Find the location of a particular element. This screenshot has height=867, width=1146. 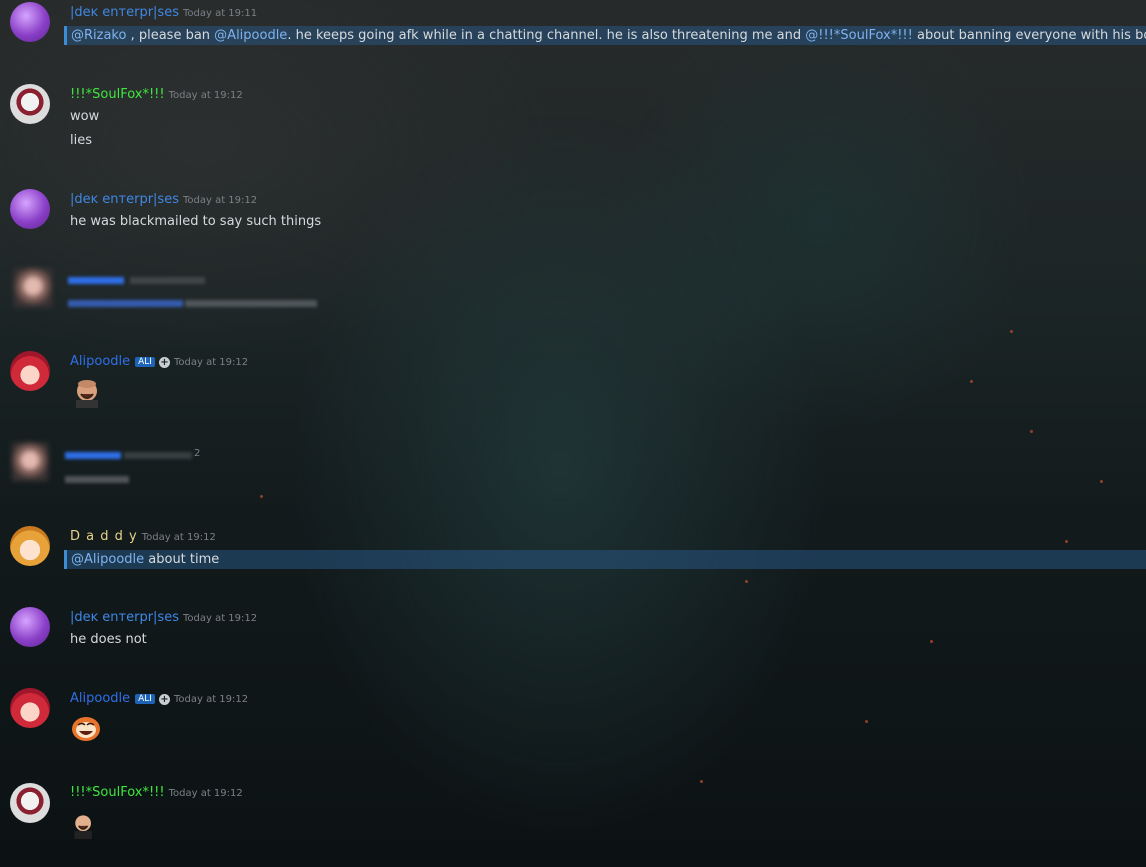

fire-face-emoji is located at coordinates (86, 729).